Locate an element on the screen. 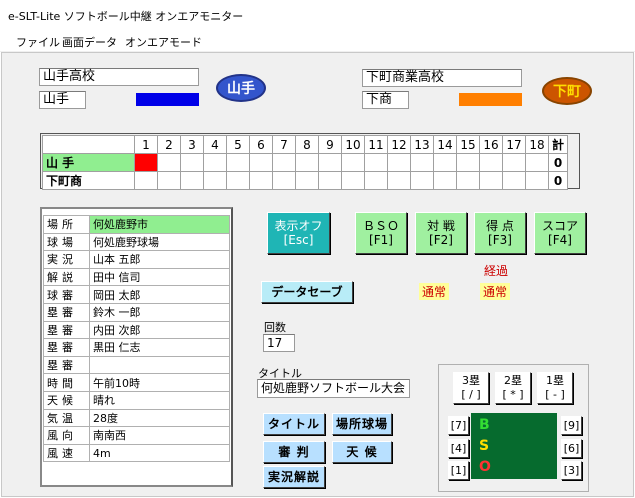 This screenshot has height=498, width=635. menu-onair-mode: オンエアモード is located at coordinates (163, 42).